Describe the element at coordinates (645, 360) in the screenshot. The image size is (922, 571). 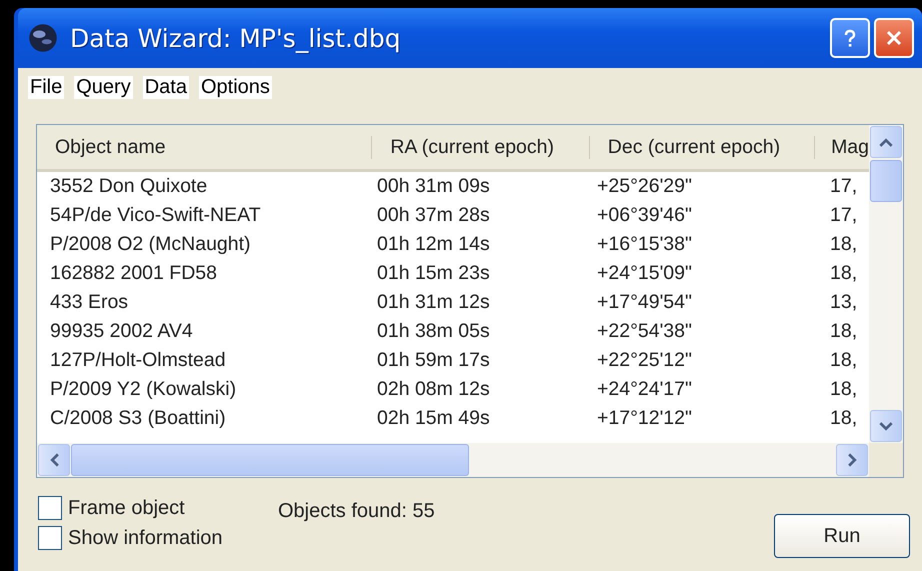
I see `table-cell-text: +22°25'12"` at that location.